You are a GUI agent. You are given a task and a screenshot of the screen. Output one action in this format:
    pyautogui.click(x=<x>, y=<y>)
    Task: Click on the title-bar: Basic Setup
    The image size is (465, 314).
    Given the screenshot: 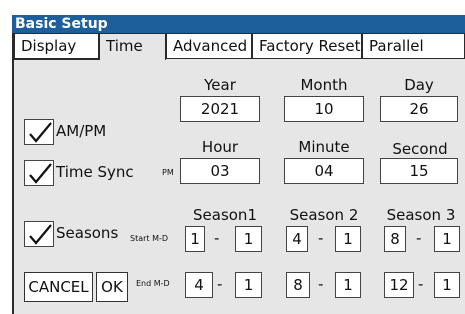 What is the action you would take?
    pyautogui.click(x=238, y=24)
    